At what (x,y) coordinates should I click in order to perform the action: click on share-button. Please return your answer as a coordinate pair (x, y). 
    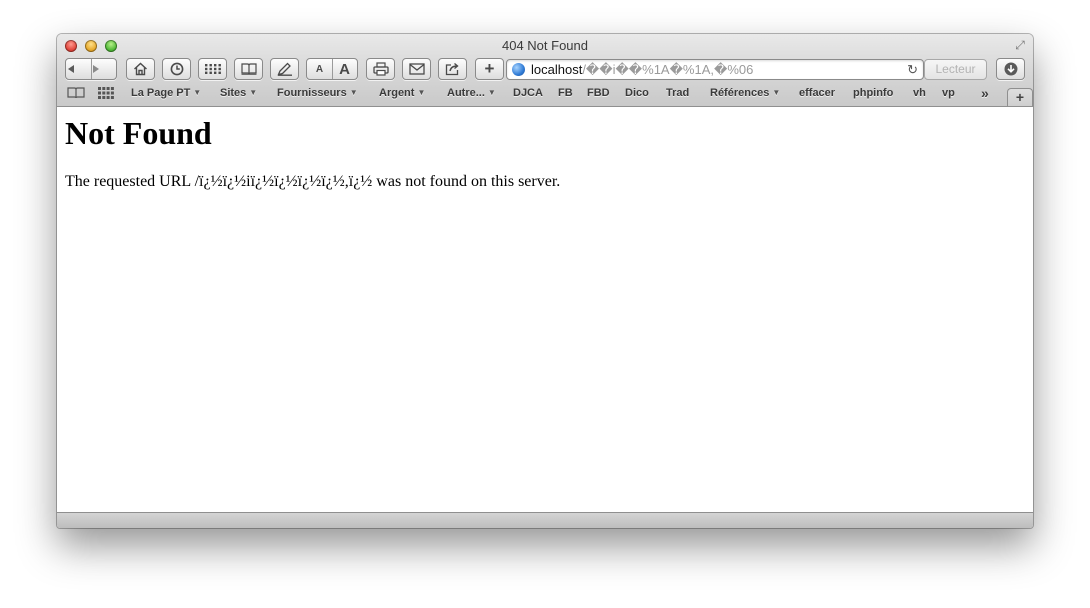
    Looking at the image, I should click on (452, 69).